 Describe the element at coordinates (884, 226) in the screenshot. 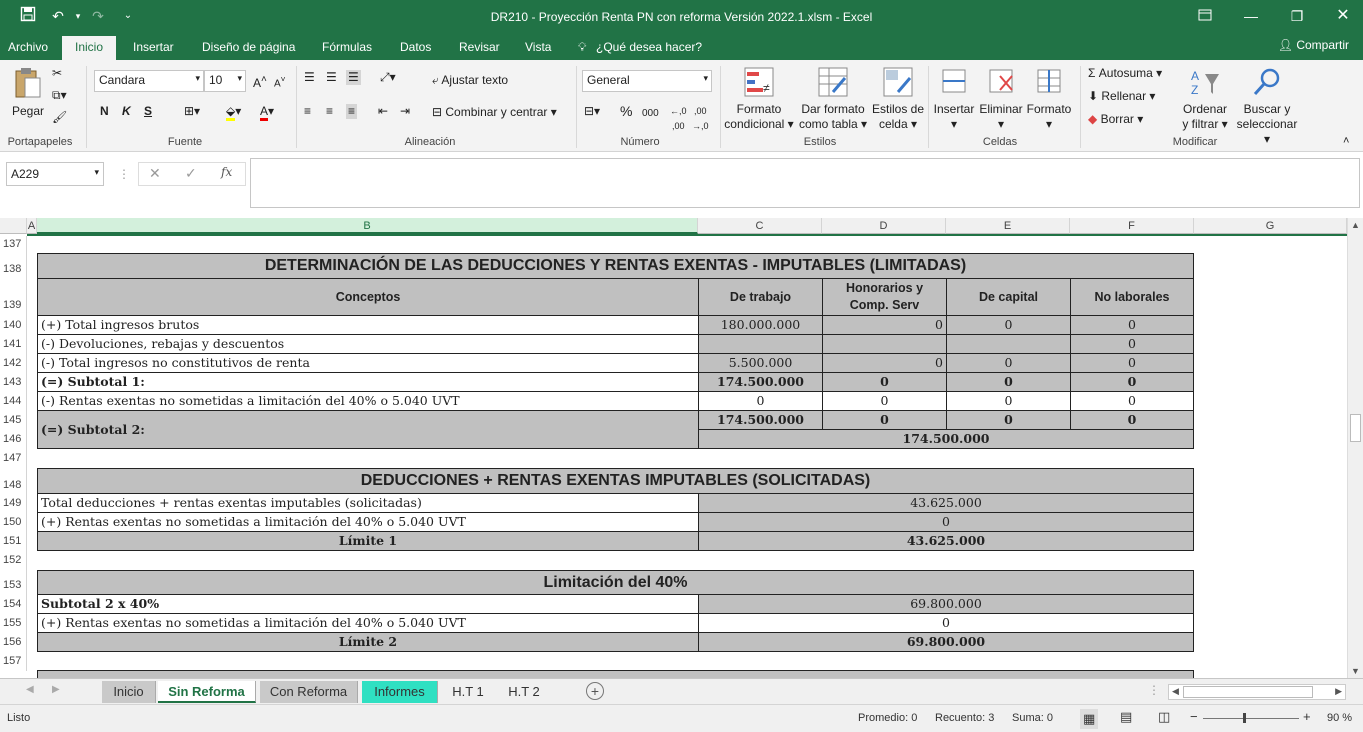

I see `column-header-d: D` at that location.